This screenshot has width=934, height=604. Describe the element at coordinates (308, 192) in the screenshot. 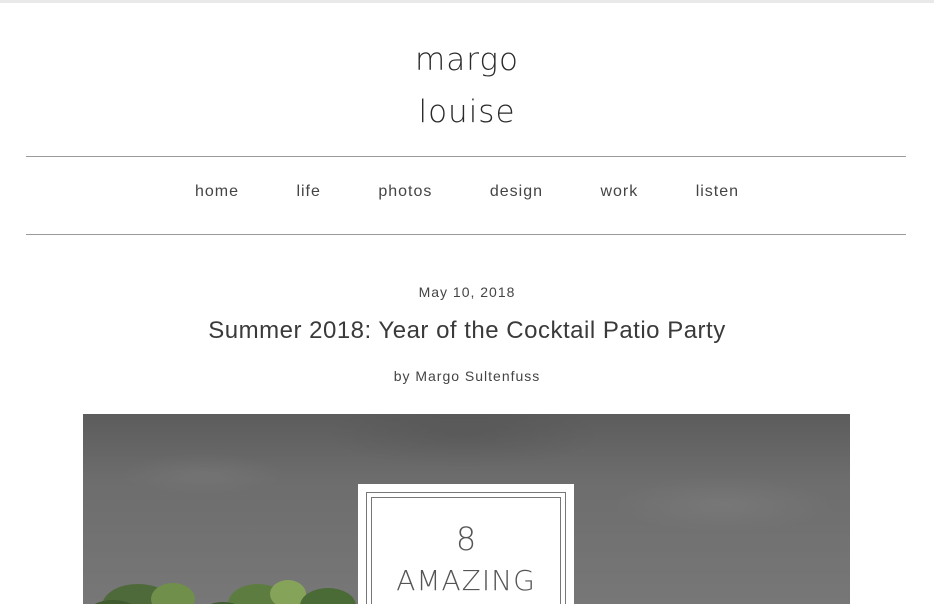

I see `nav-item-life: life` at that location.